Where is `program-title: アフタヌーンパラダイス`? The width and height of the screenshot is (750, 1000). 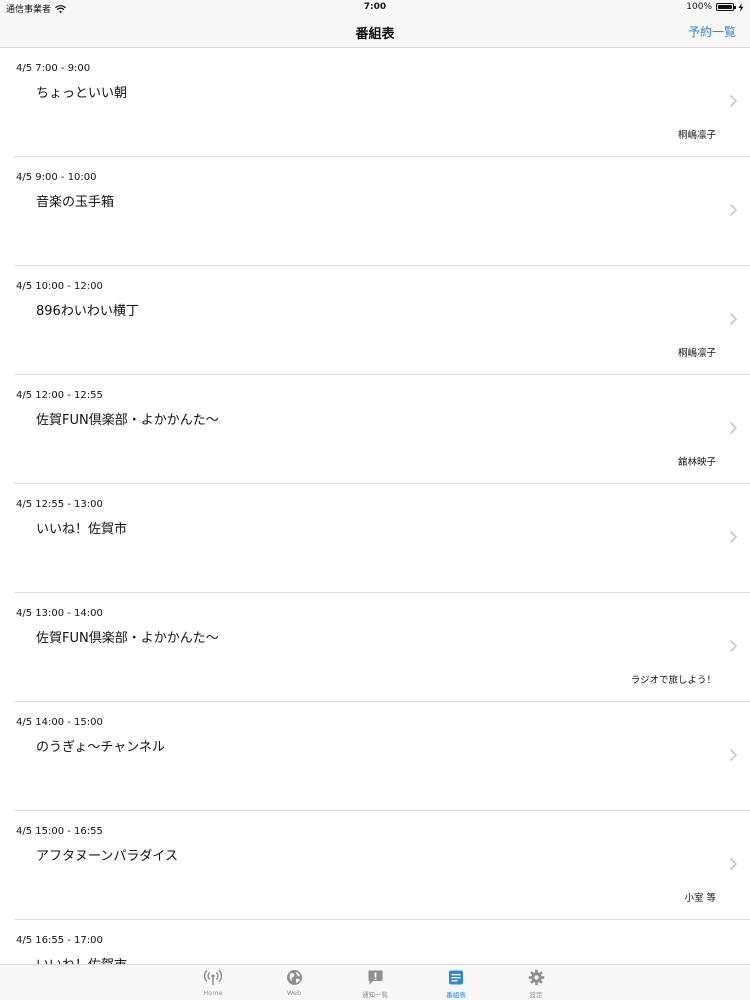 program-title: アフタヌーンパラダイス is located at coordinates (107, 856).